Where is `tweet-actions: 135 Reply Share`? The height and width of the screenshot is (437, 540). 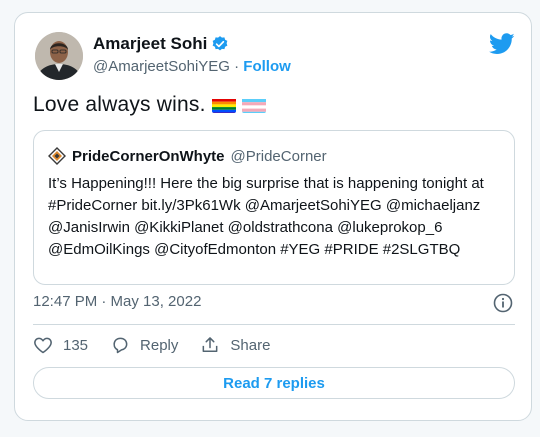 tweet-actions: 135 Reply Share is located at coordinates (162, 345).